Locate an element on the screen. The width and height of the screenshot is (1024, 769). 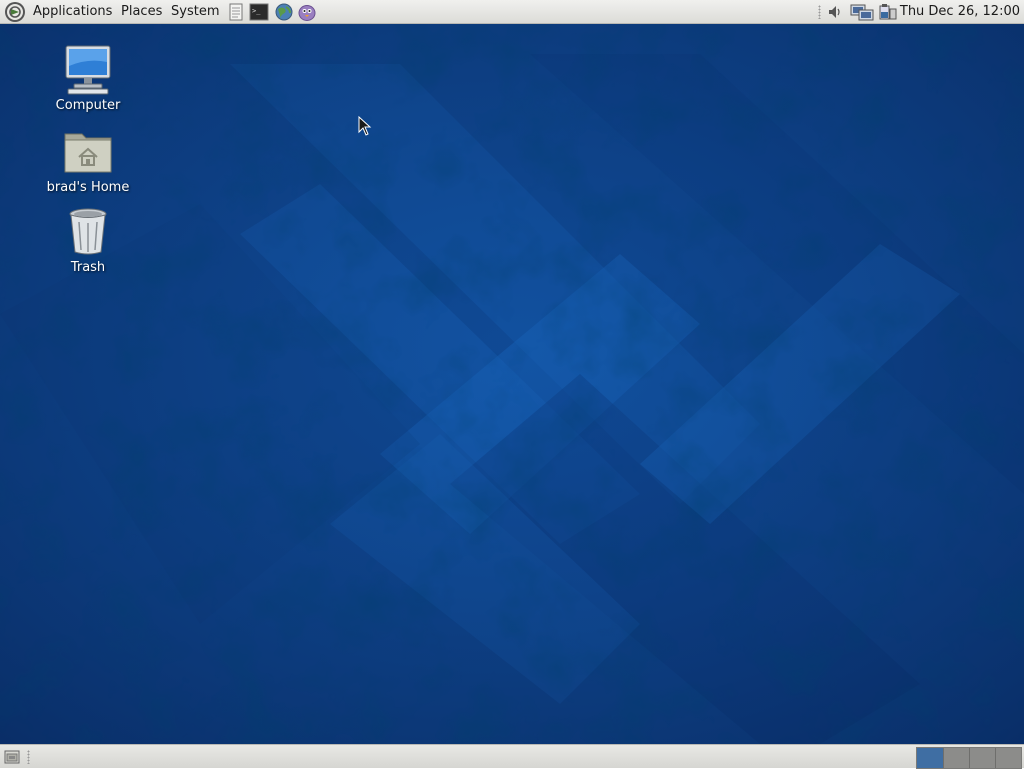
desktop-icon-home: brad's Home is located at coordinates (88, 160).